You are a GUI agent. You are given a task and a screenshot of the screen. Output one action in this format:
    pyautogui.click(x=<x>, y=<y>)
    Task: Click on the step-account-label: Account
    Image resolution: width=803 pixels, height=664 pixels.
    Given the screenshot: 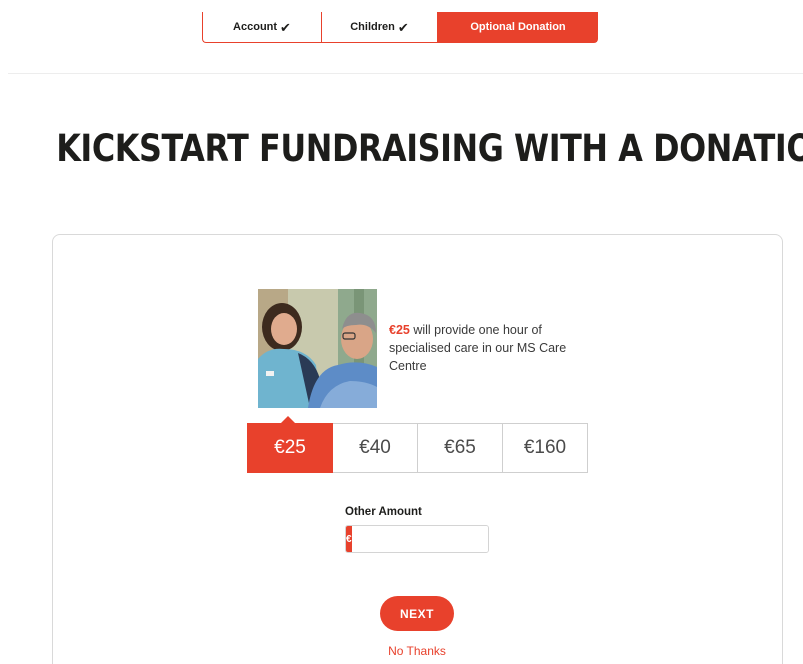 What is the action you would take?
    pyautogui.click(x=255, y=27)
    